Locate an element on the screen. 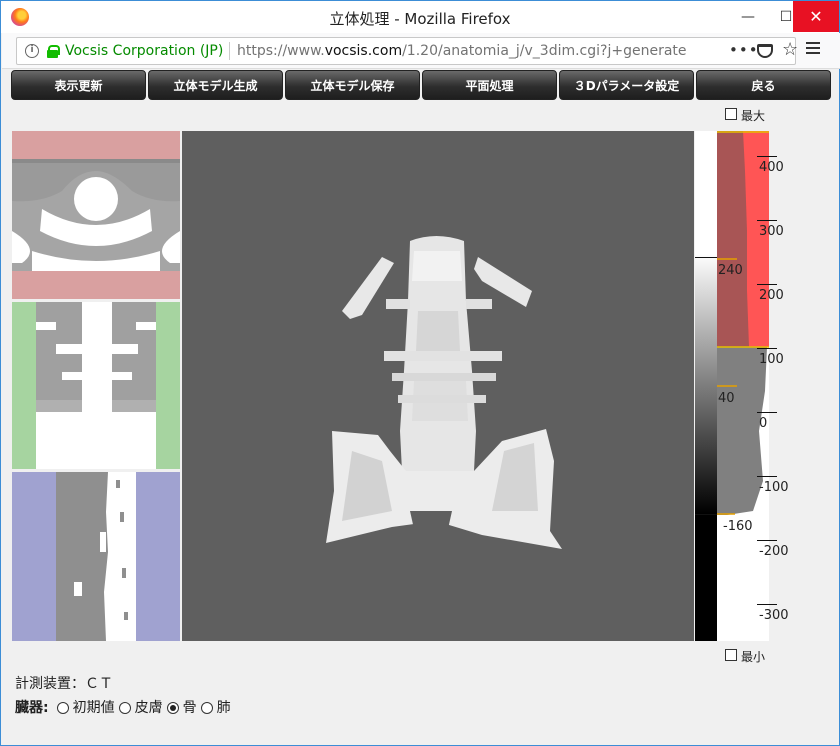  page-toolbar: 表示更新 立体モデル生成 立体モデル保存 平面処理 ３Dパラメータ設定 戻る is located at coordinates (421, 85).